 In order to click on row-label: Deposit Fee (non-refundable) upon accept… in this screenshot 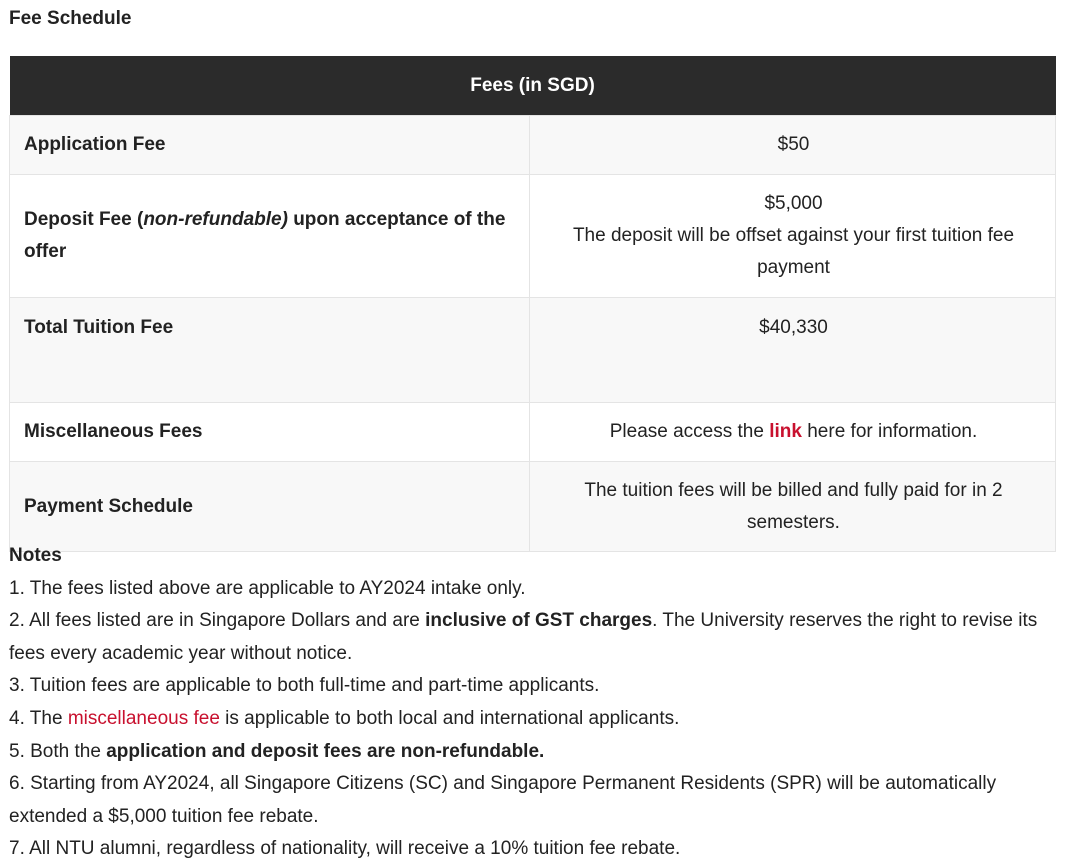, I will do `click(269, 236)`.